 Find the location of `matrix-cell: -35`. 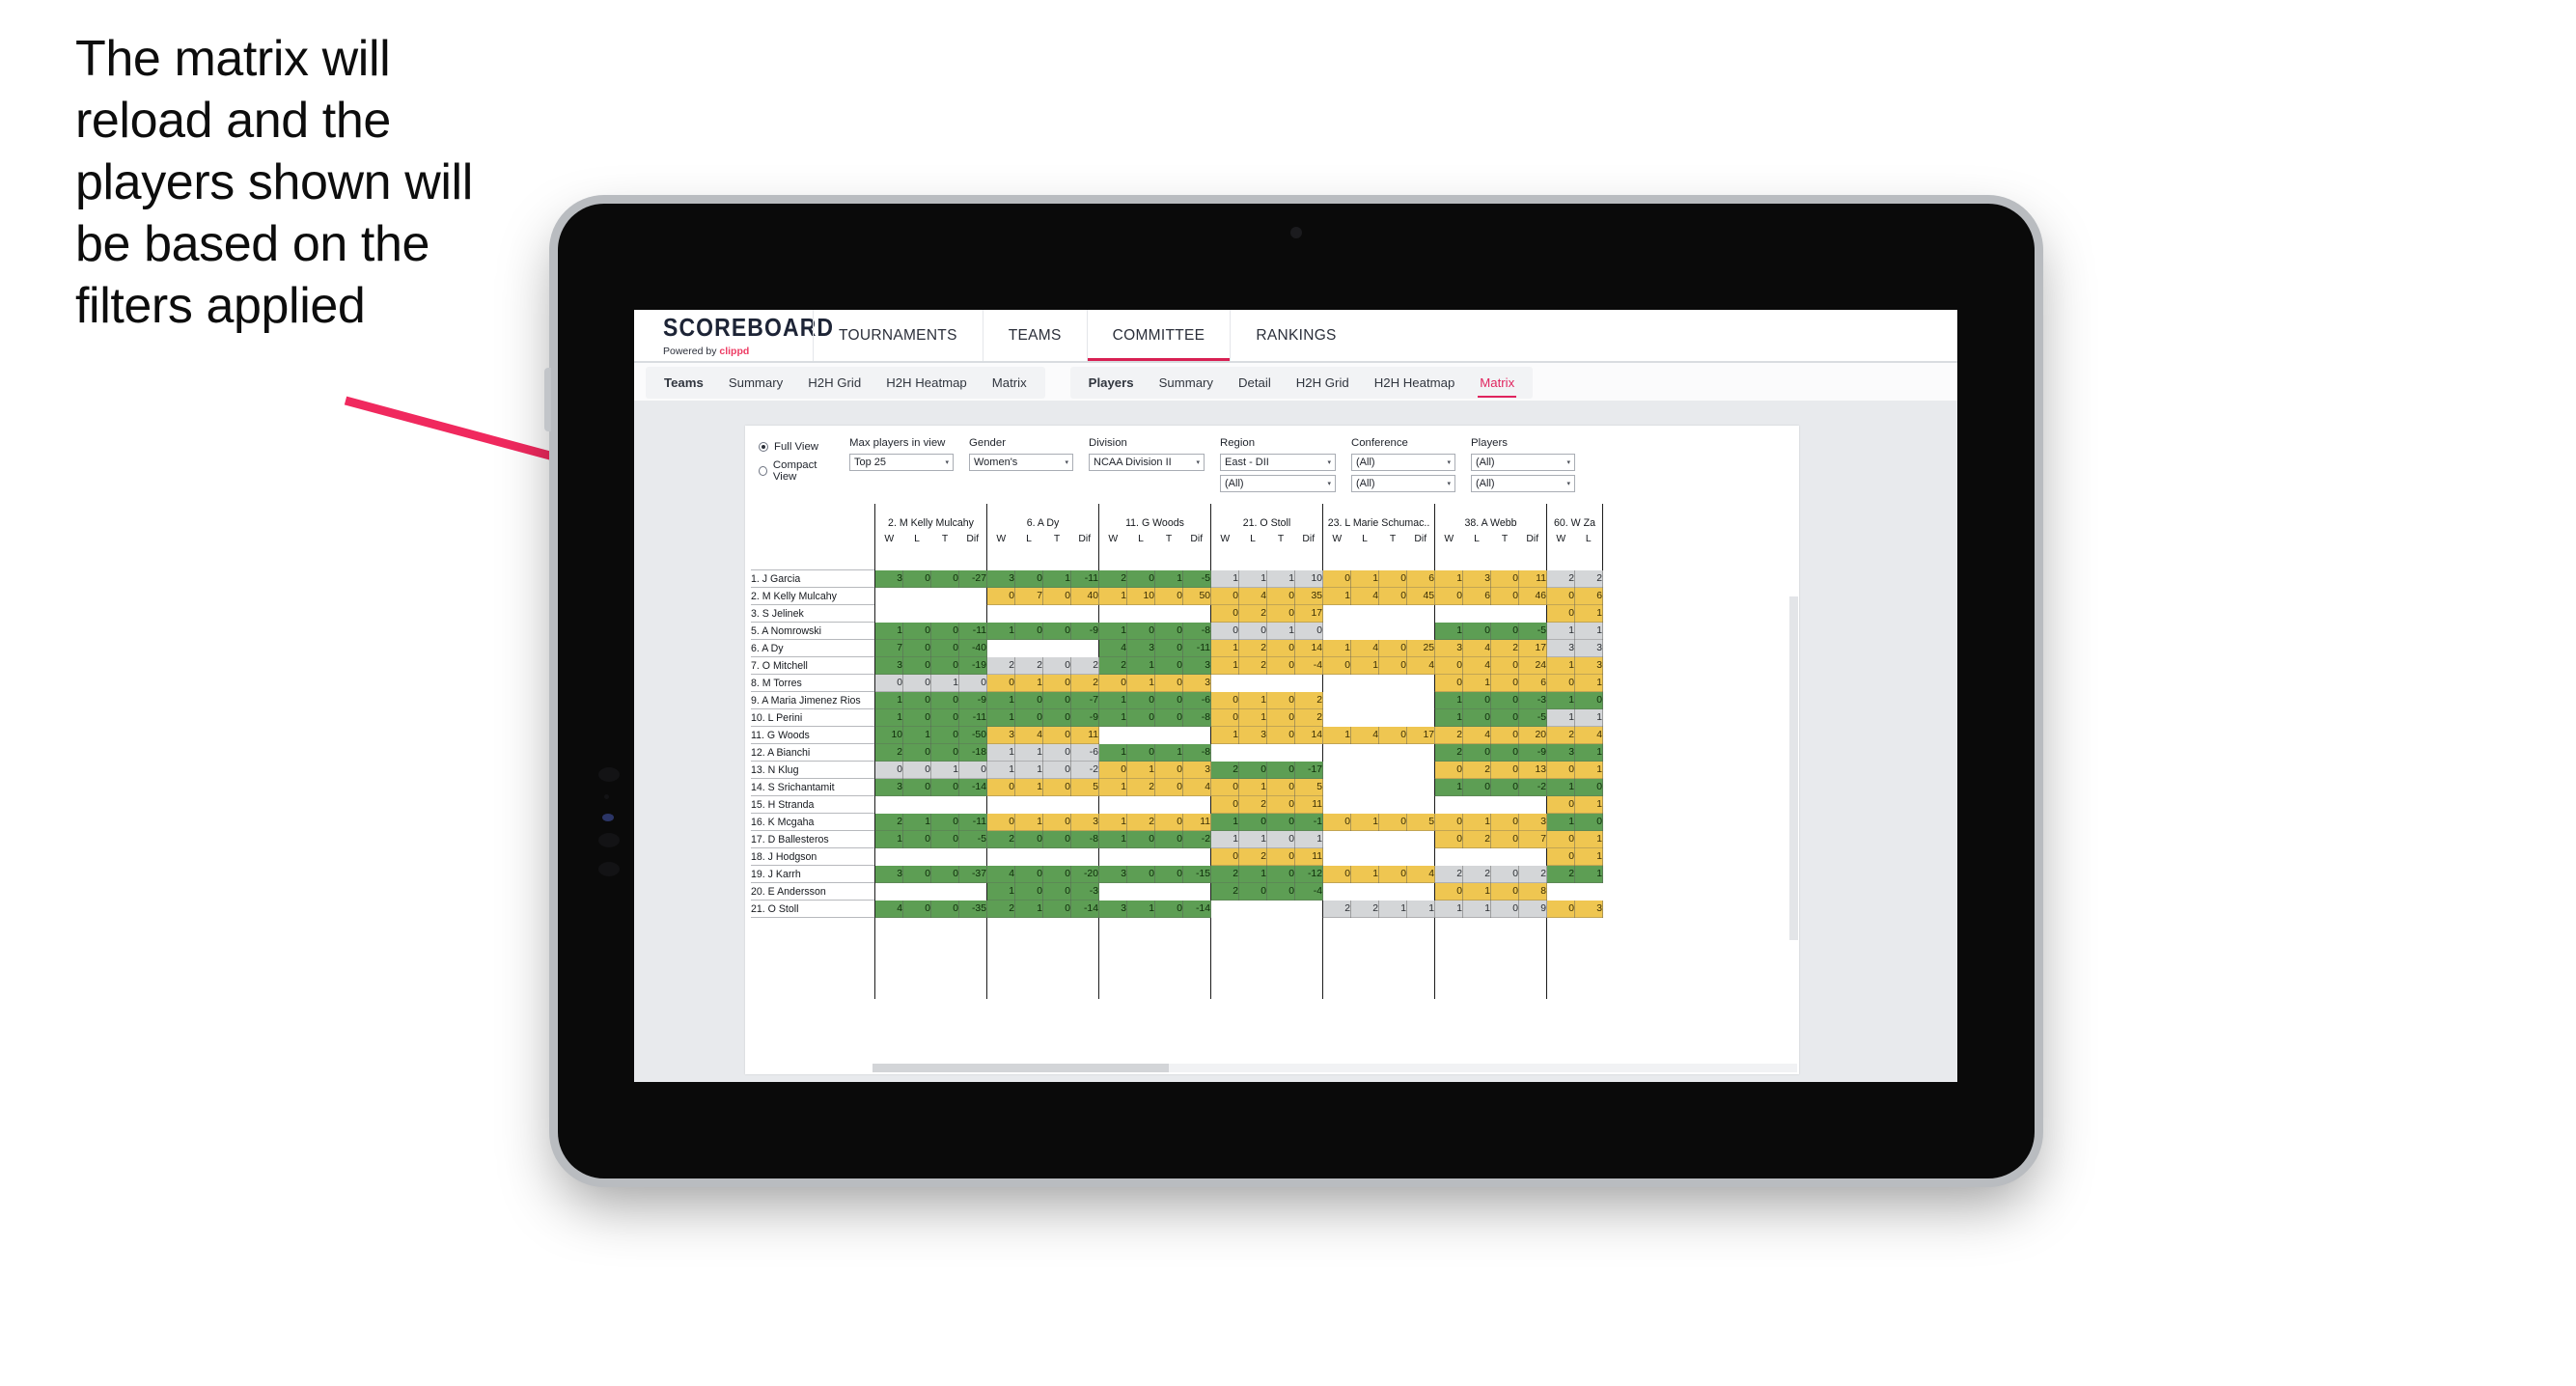

matrix-cell: -35 is located at coordinates (972, 909).